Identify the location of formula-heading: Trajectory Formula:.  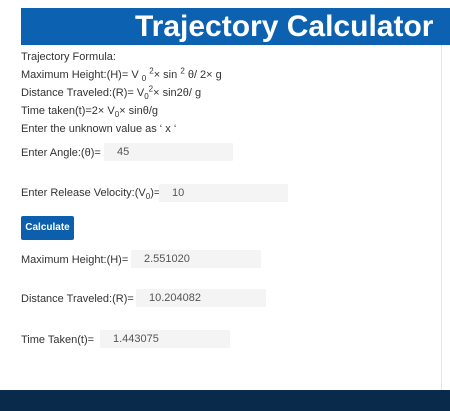
(68, 57).